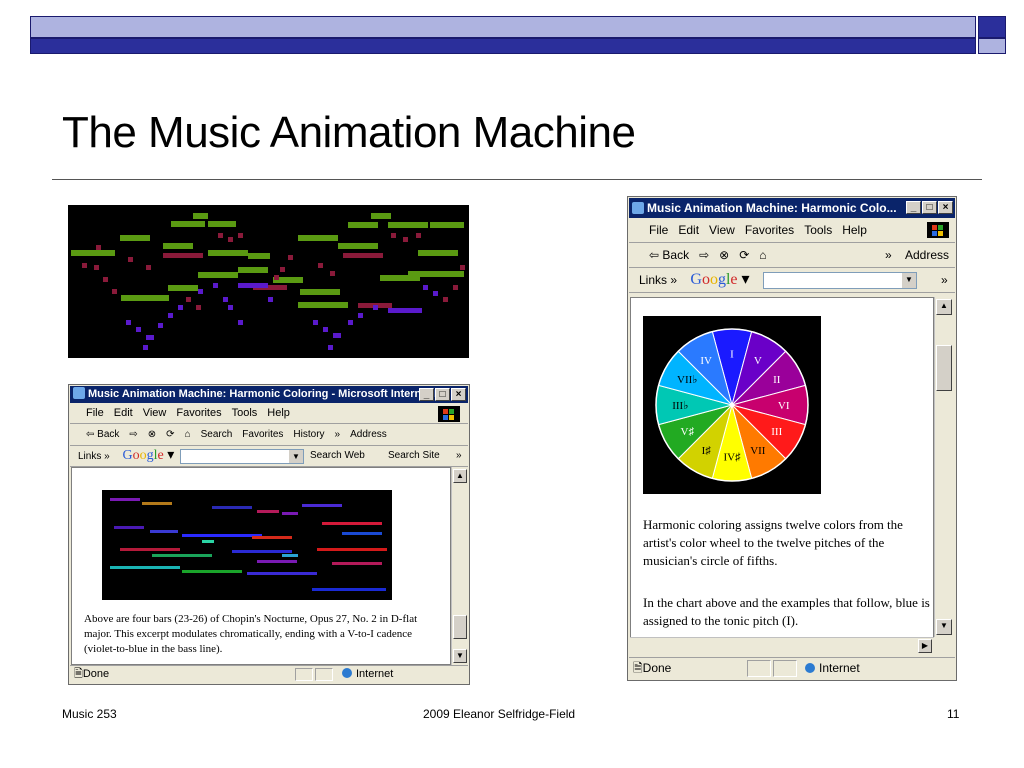  I want to click on wheel-label: IV♯, so click(732, 458).